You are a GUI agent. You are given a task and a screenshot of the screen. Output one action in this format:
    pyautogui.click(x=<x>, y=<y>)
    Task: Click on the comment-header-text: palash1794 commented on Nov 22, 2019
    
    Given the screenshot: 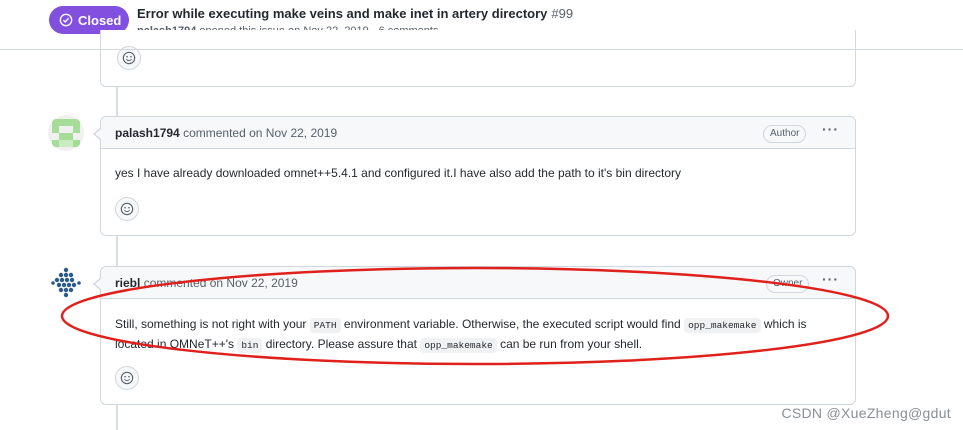 What is the action you would take?
    pyautogui.click(x=226, y=133)
    